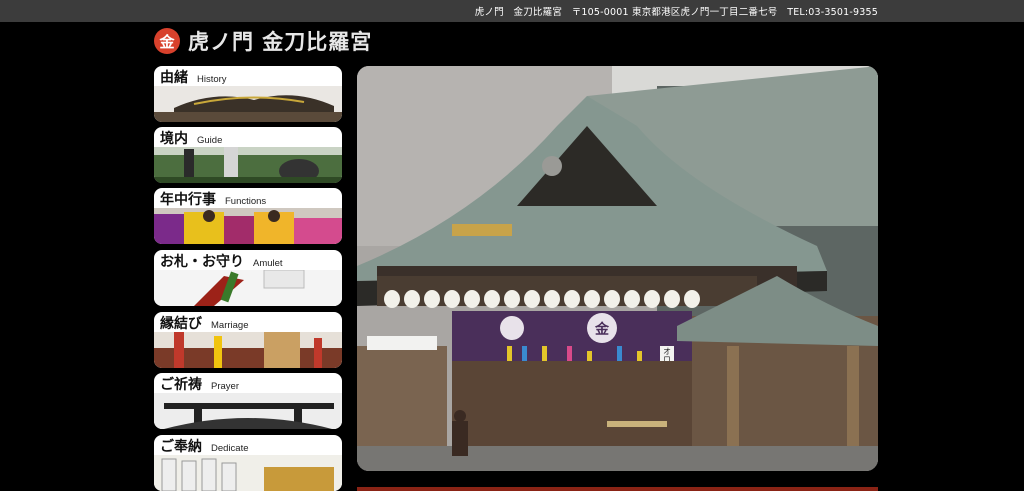 The image size is (1024, 491). What do you see at coordinates (602, 329) in the screenshot?
I see `hero-crest-text: 金` at bounding box center [602, 329].